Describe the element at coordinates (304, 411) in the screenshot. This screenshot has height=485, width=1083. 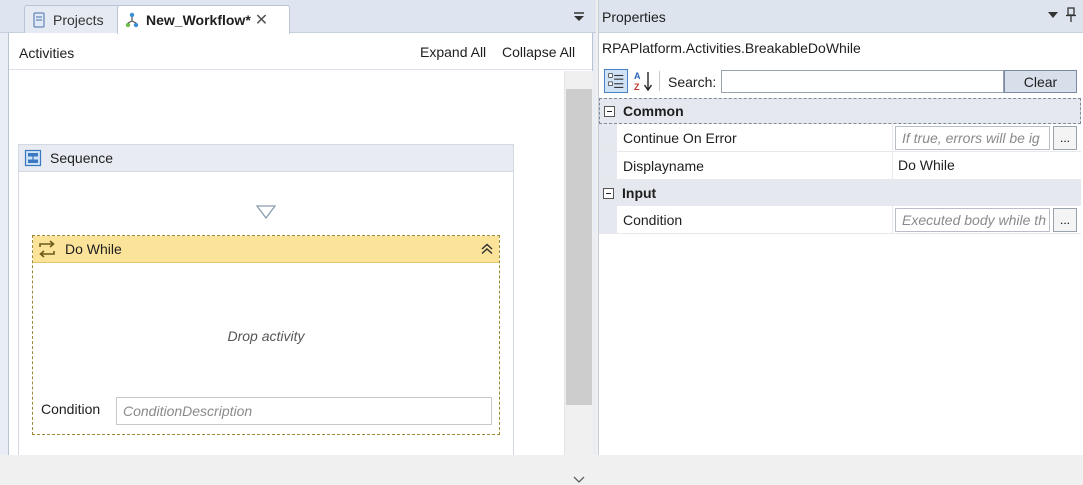
I see `condition-input` at that location.